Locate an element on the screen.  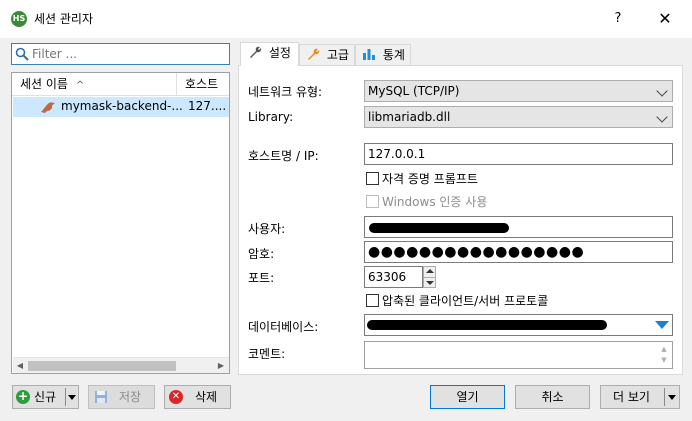
prompt-credentials-checkbox is located at coordinates (372, 178).